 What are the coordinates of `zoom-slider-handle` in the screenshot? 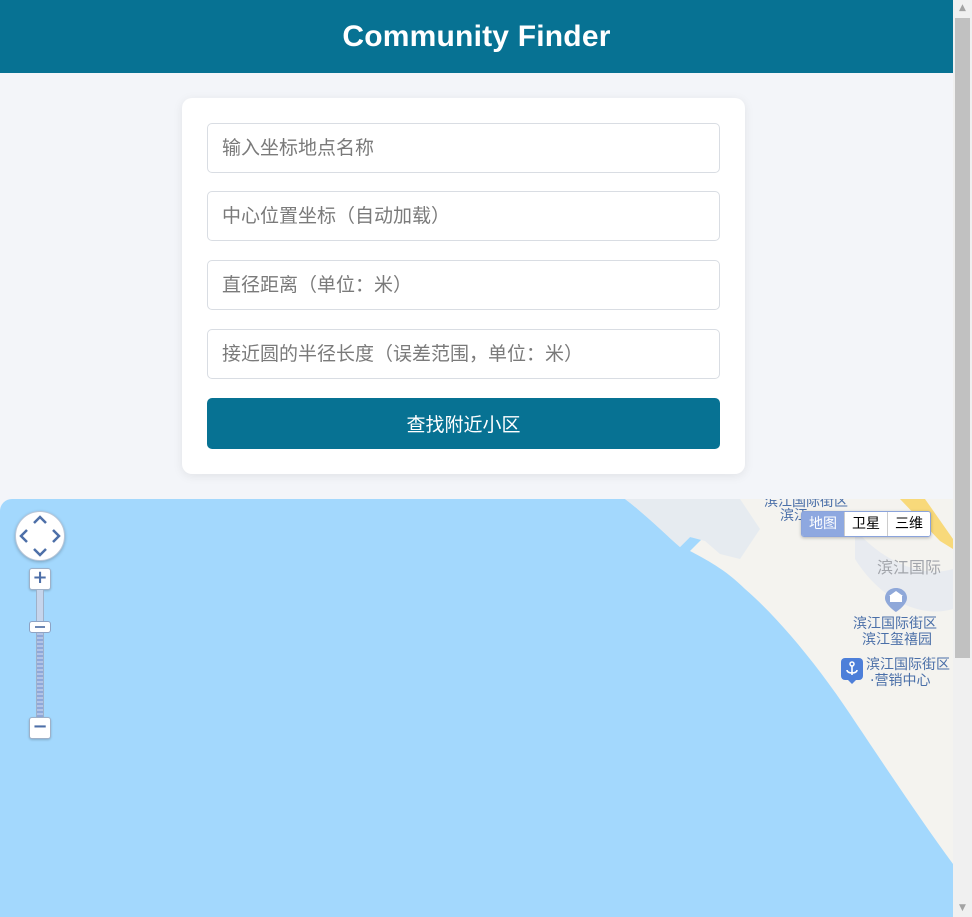 It's located at (40, 627).